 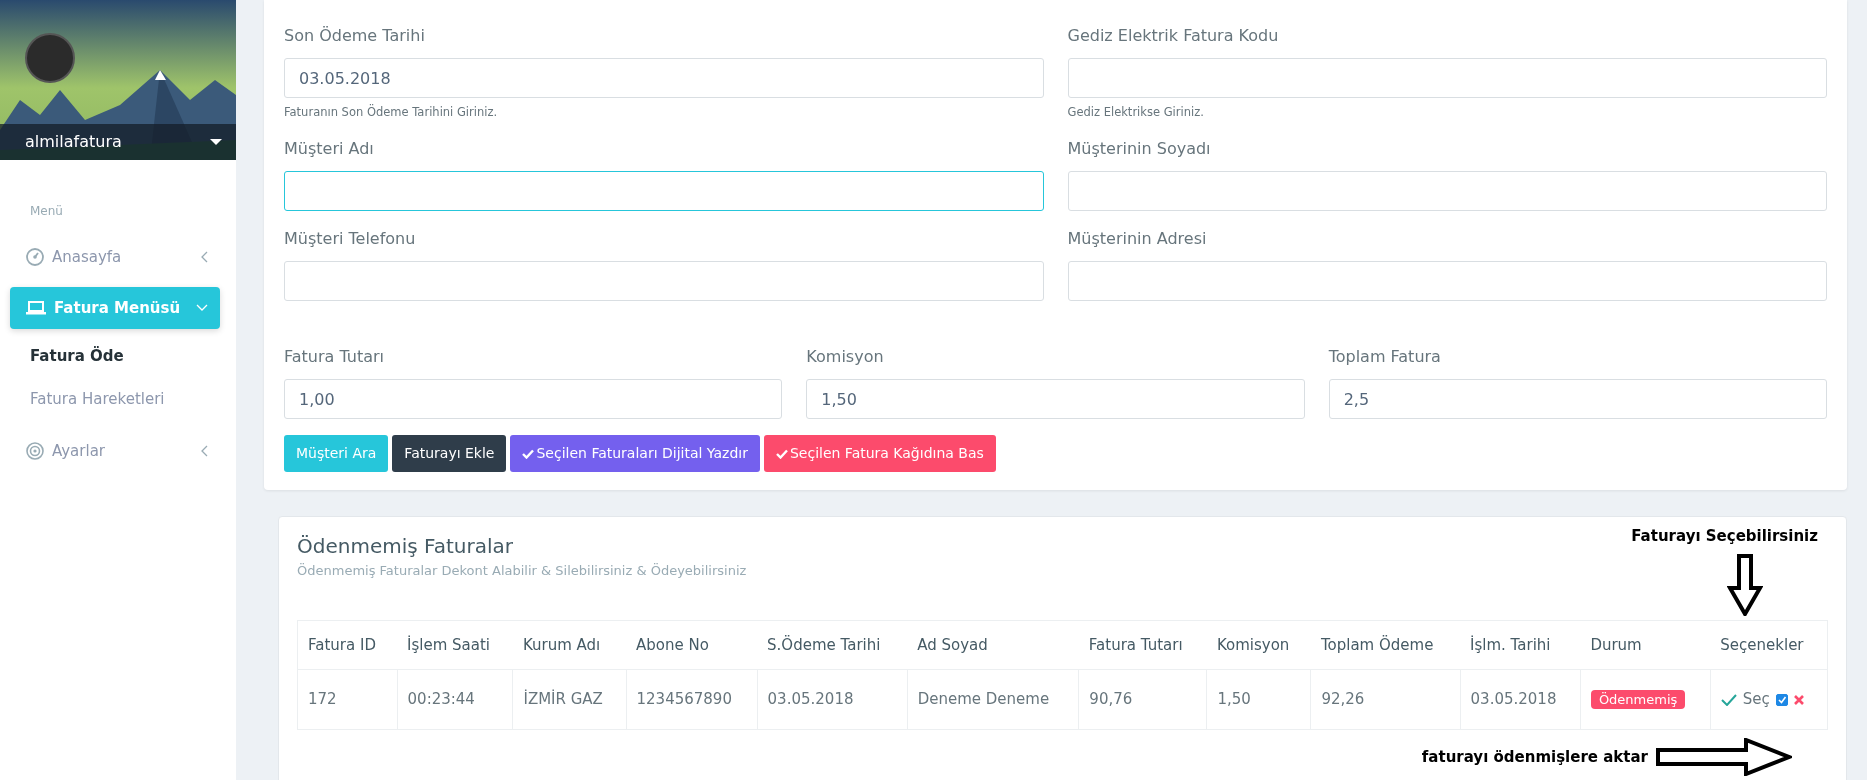 What do you see at coordinates (1385, 357) in the screenshot?
I see `field-label: Toplam Fatura` at bounding box center [1385, 357].